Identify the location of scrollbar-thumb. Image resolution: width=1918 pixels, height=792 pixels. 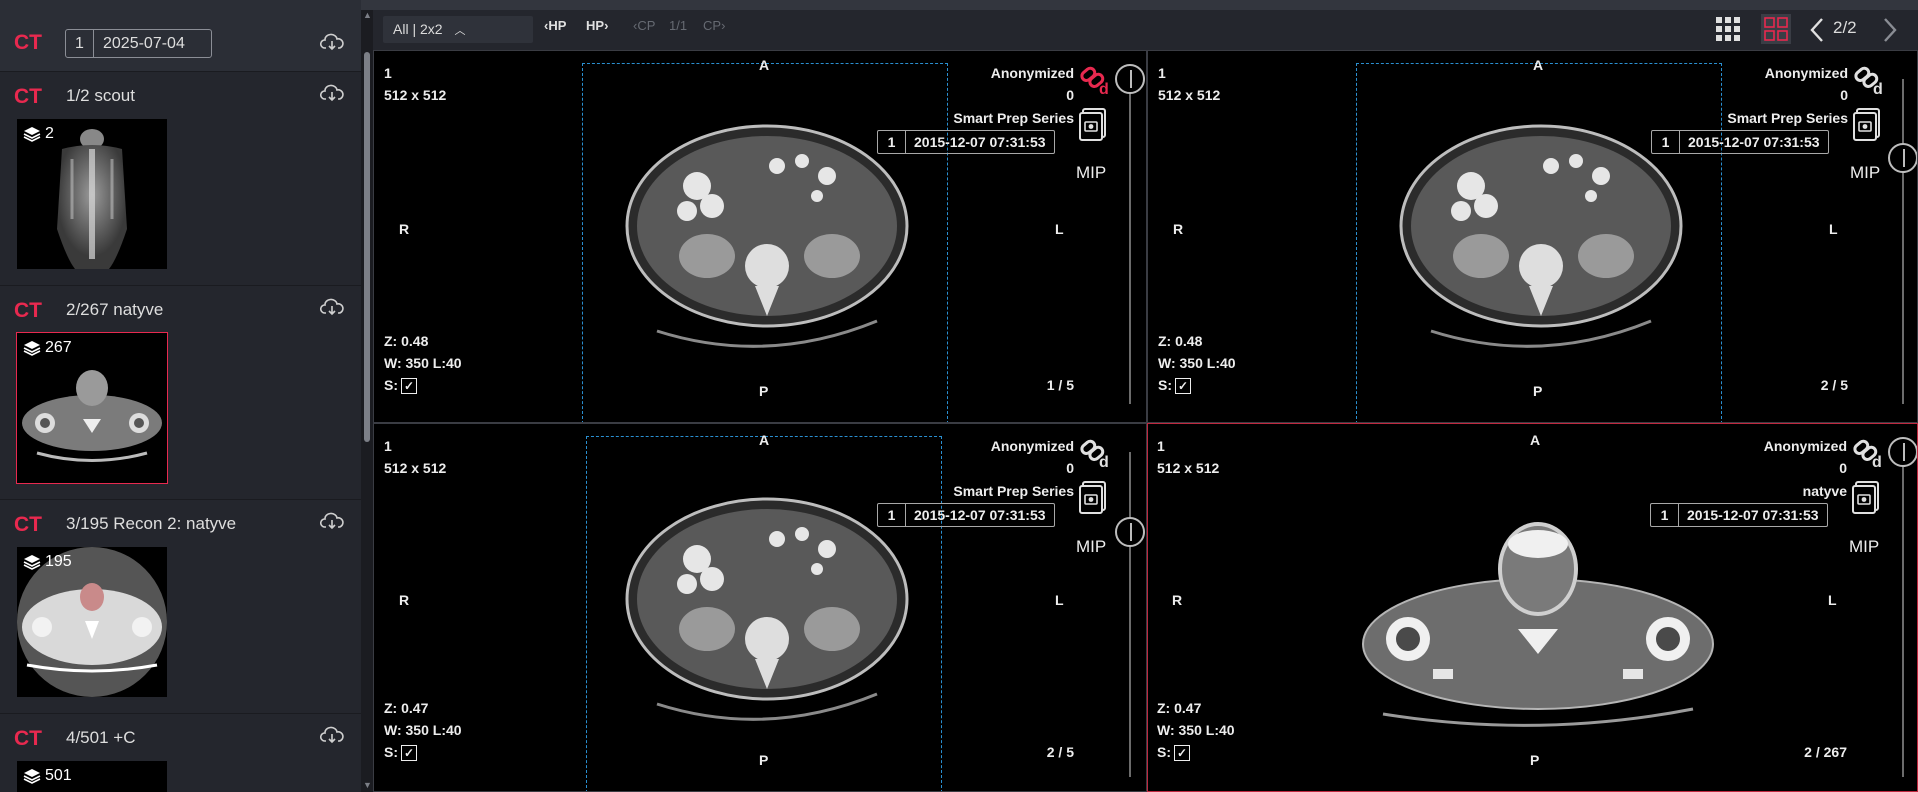
(367, 247).